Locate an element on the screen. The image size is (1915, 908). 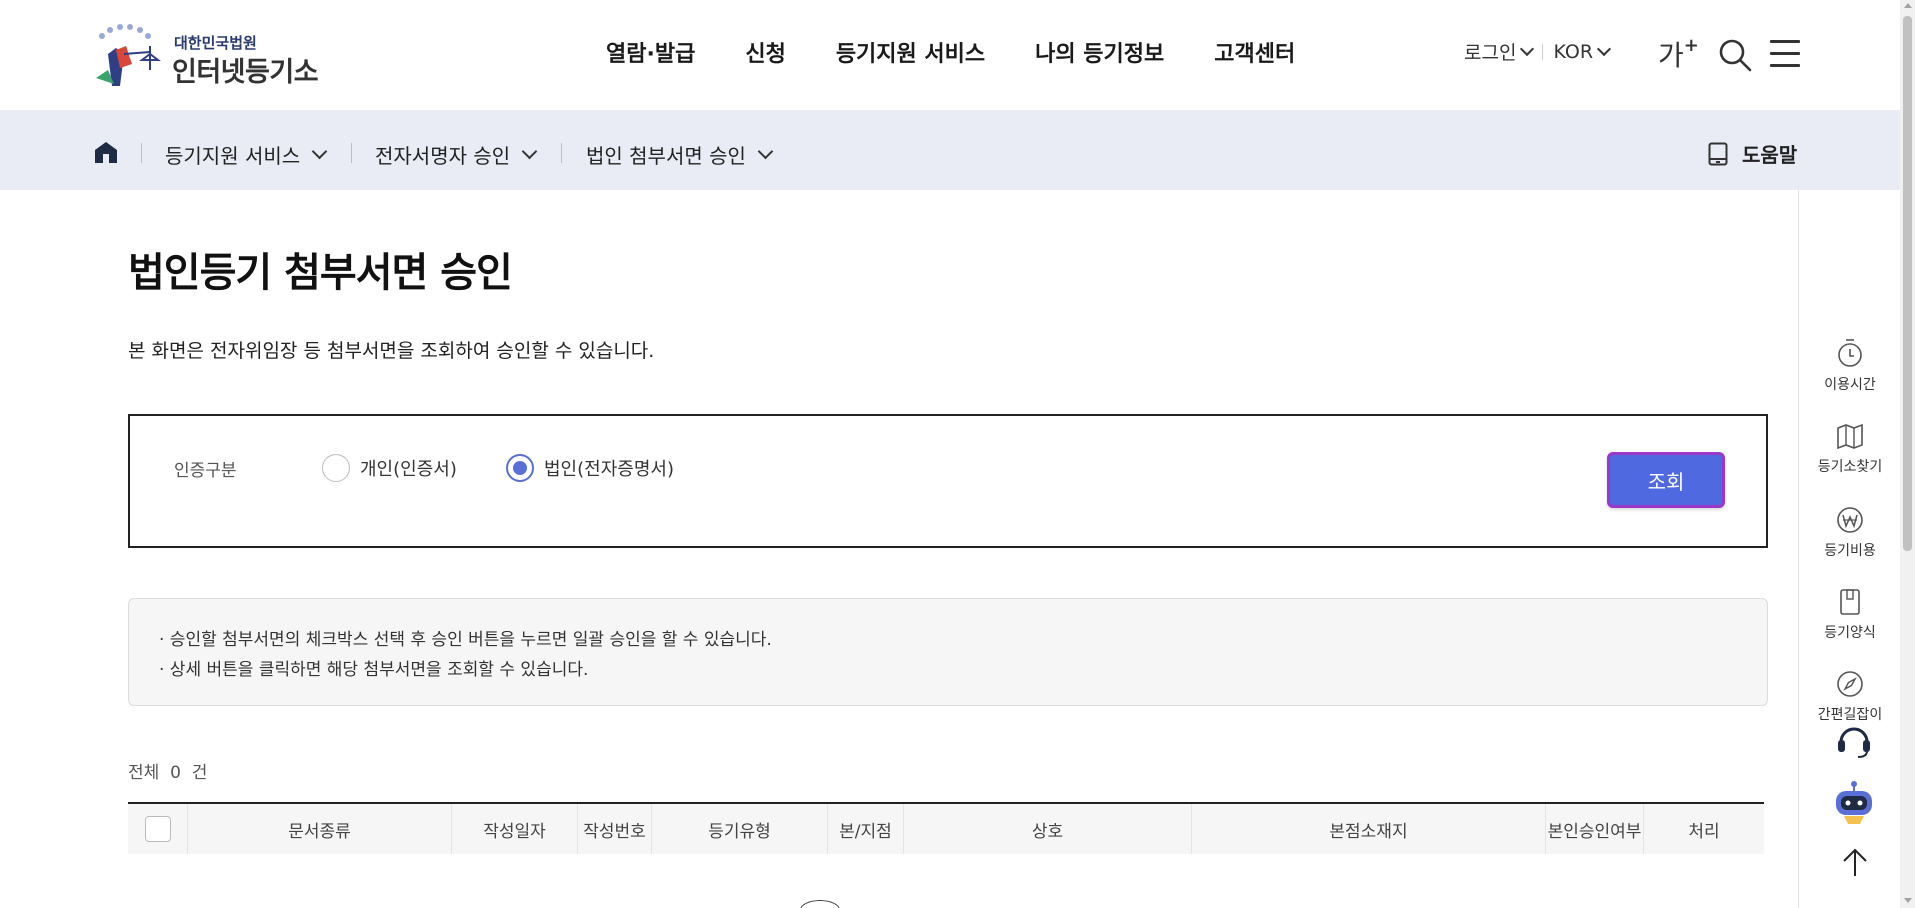
table-header-head-office: 본점소재지 is located at coordinates (1369, 829).